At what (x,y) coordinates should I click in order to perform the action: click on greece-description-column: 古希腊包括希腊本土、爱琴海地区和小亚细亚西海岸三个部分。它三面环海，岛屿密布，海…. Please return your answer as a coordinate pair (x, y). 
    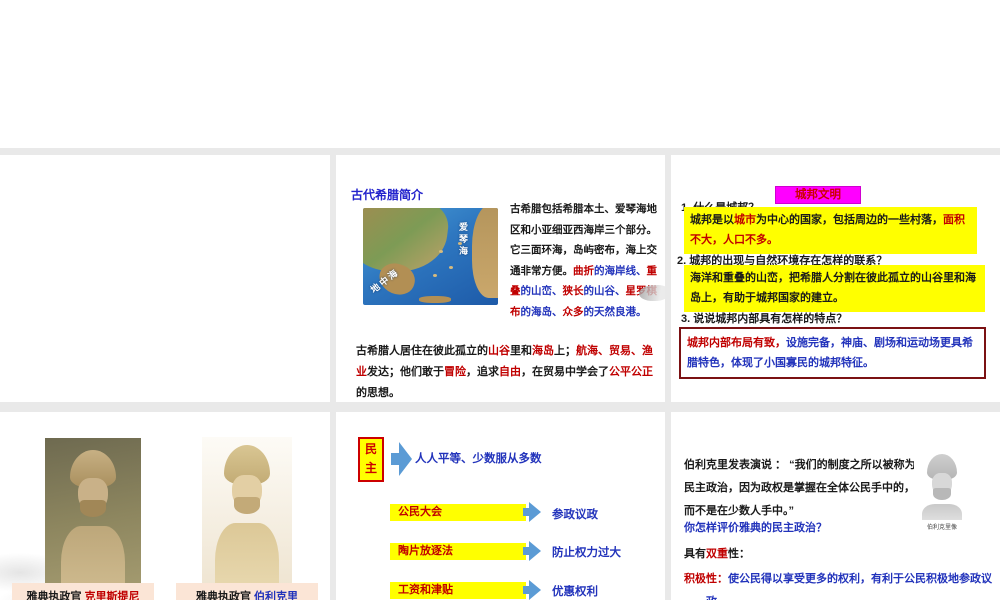
    Looking at the image, I should click on (586, 260).